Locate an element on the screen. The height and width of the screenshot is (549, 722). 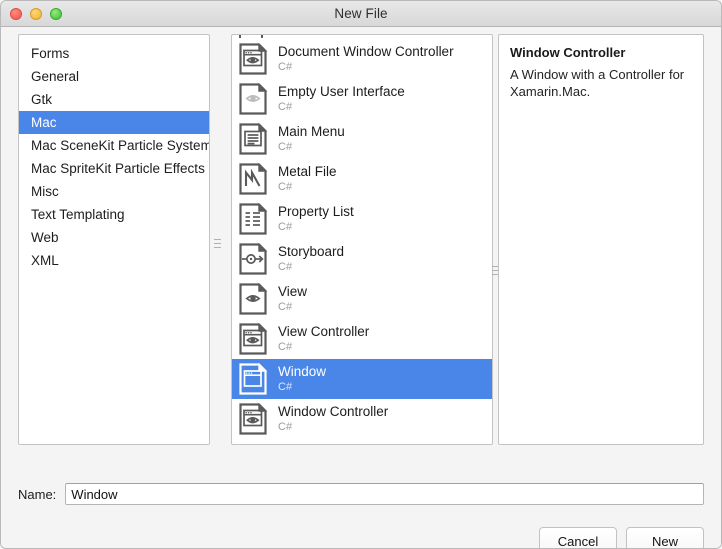
template-item-name: Storyboard is located at coordinates (311, 251).